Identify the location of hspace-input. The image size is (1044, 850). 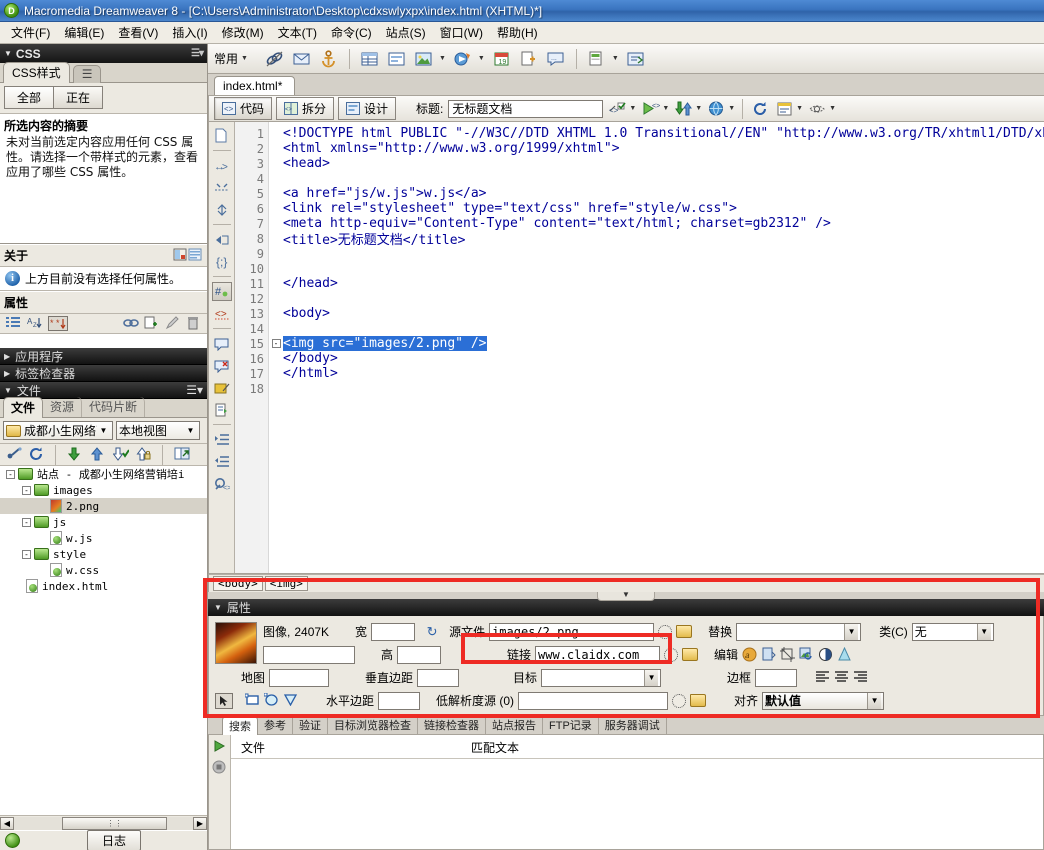
(399, 700).